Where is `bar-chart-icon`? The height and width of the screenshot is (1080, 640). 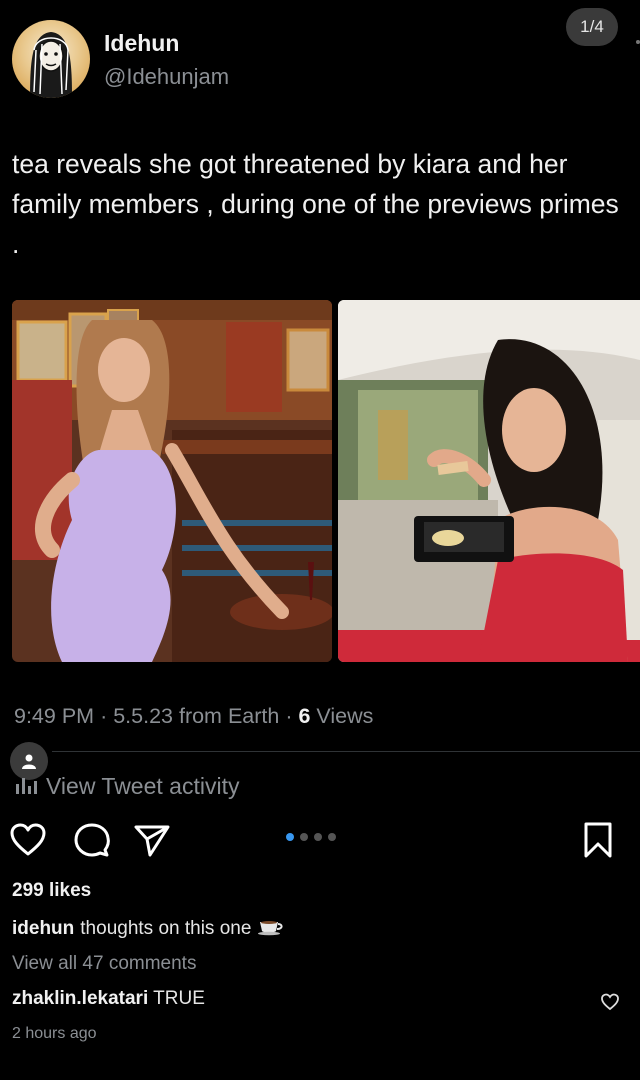 bar-chart-icon is located at coordinates (26, 786).